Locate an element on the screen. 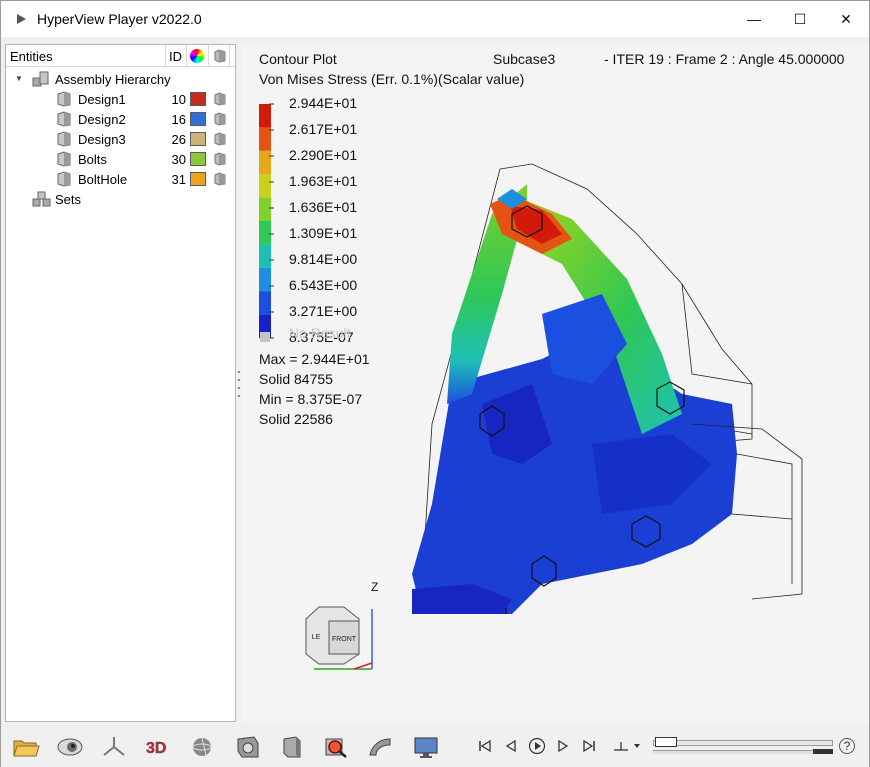 The width and height of the screenshot is (870, 767). tree-item-part: BoltHole 31 is located at coordinates (120, 179).